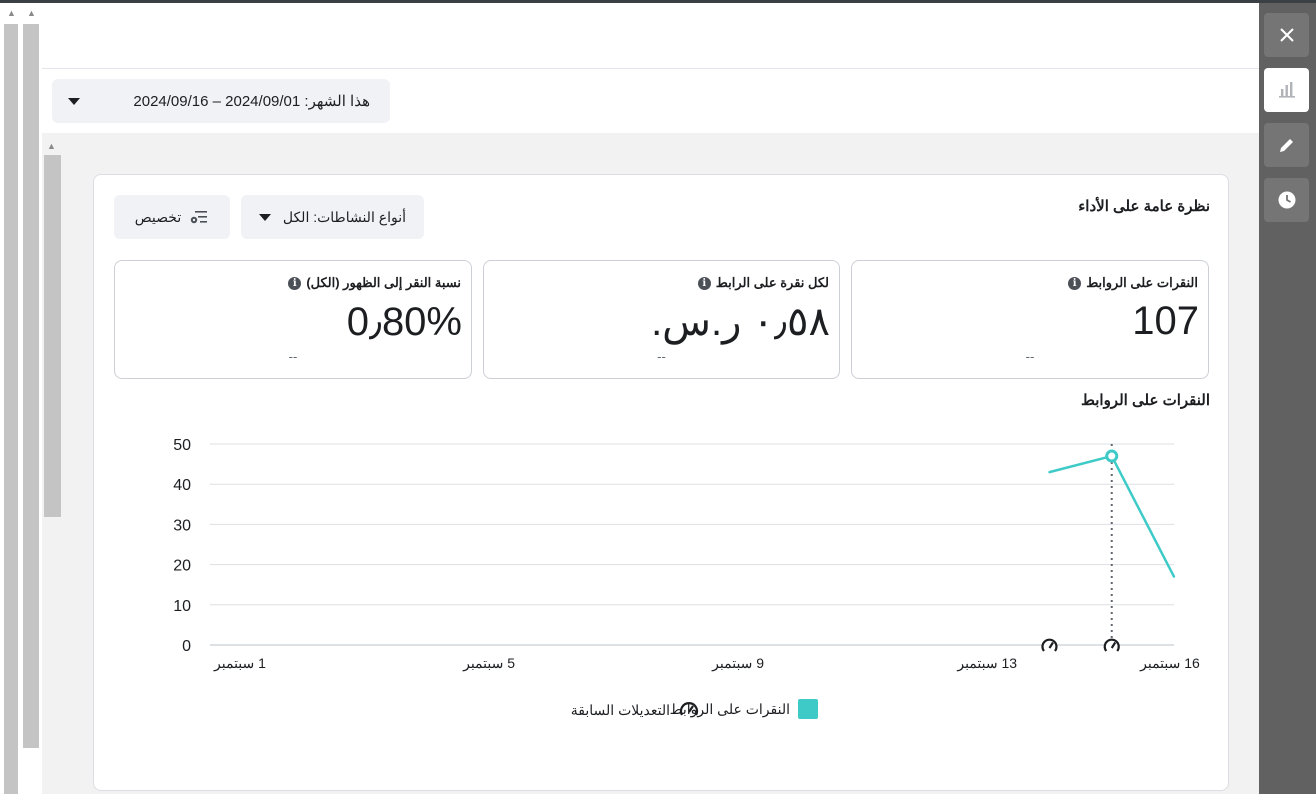 The width and height of the screenshot is (1316, 794). What do you see at coordinates (488, 663) in the screenshot?
I see `x-tick-label: 5 سبتمبر` at bounding box center [488, 663].